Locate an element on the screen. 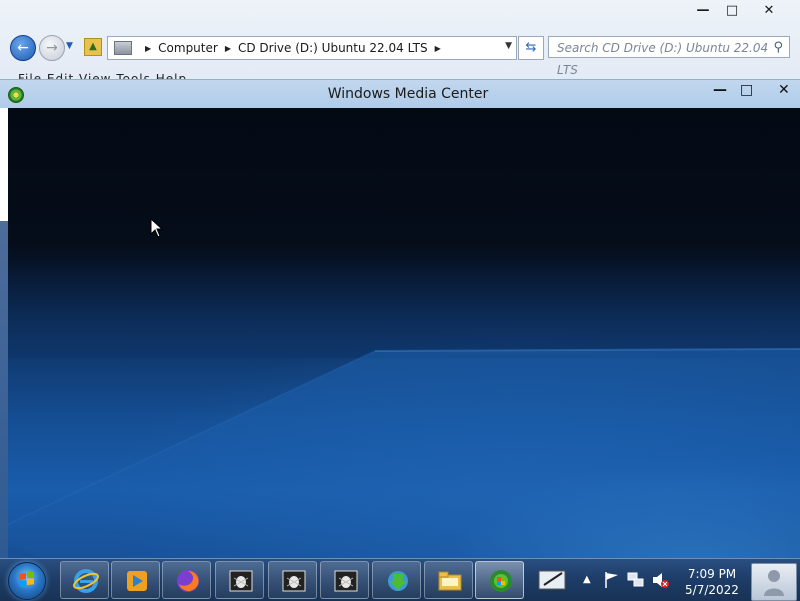  windows-flag-icon is located at coordinates (26, 579).